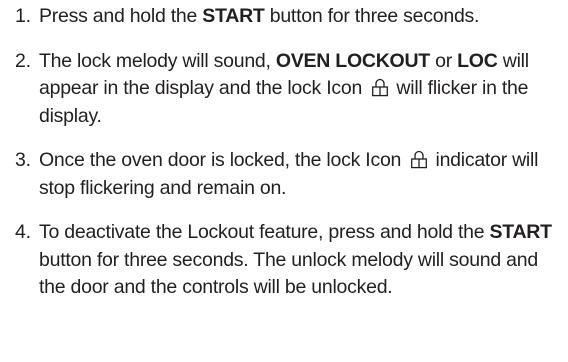  I want to click on step-number: 3., so click(23, 160).